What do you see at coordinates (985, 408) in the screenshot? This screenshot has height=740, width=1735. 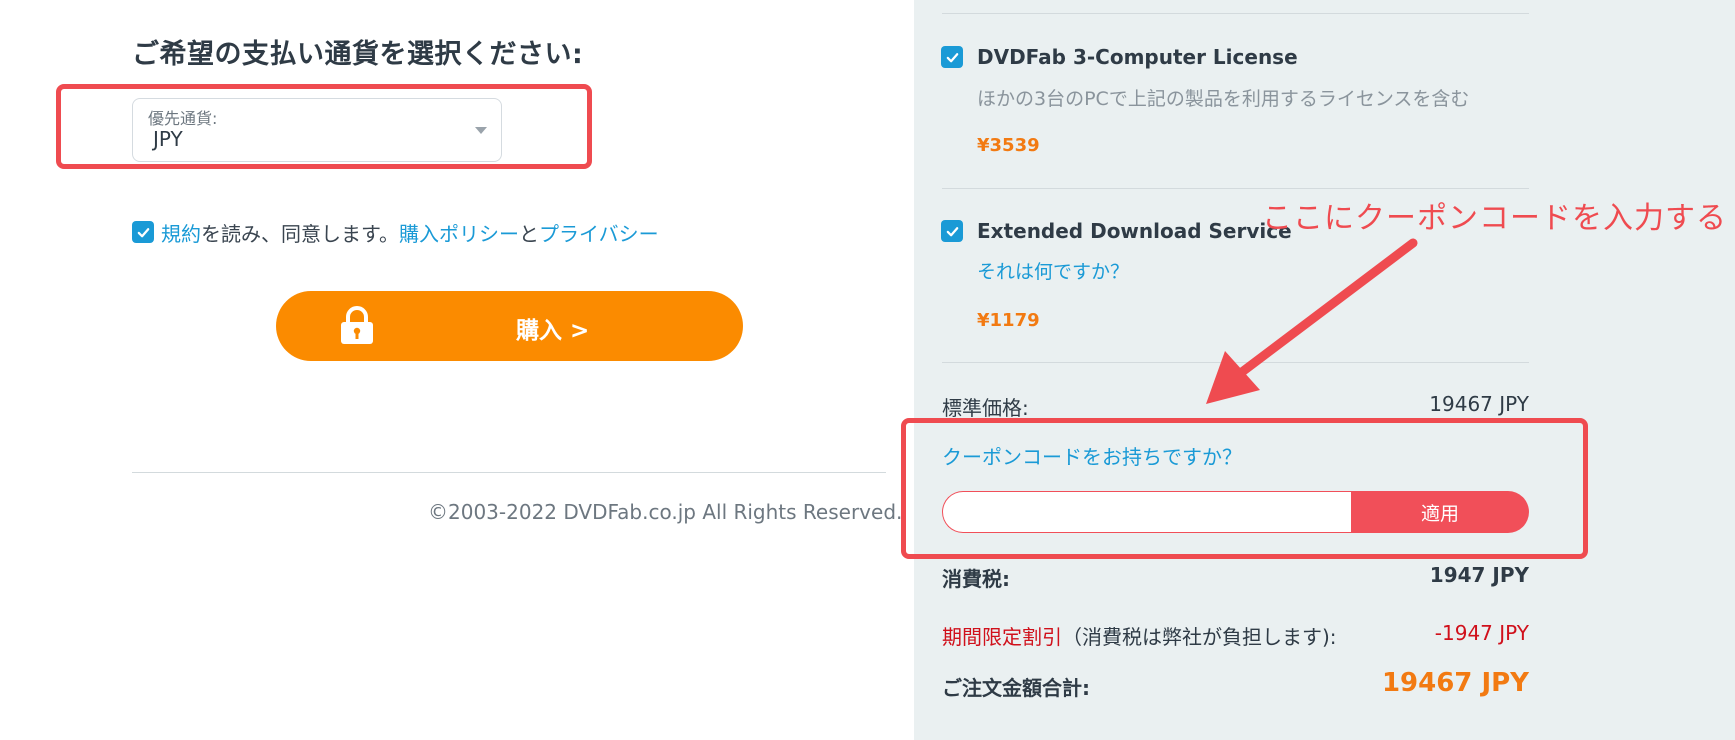 I see `standard-price-label: 標準価格:` at bounding box center [985, 408].